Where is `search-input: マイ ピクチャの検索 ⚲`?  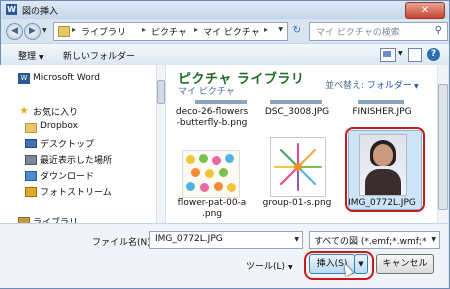 search-input: マイ ピクチャの検索 ⚲ is located at coordinates (378, 31).